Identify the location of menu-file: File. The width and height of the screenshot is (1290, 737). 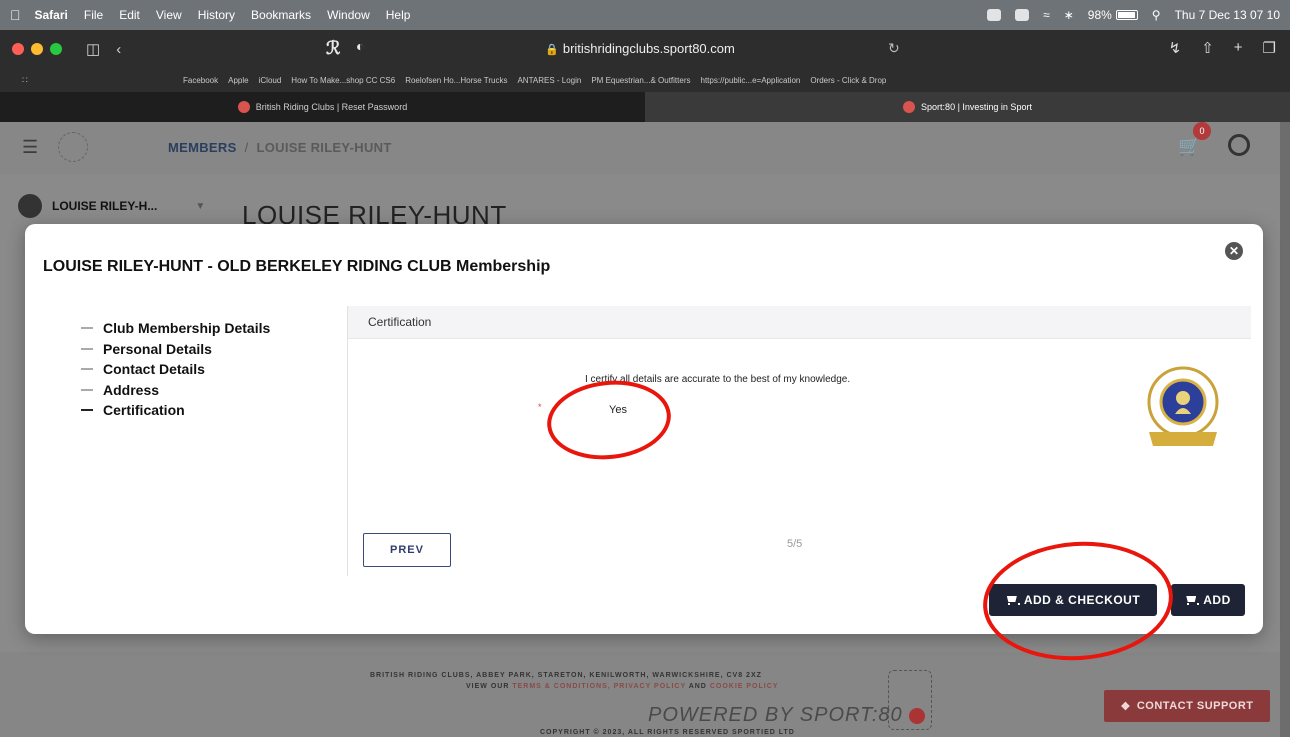
(93, 15).